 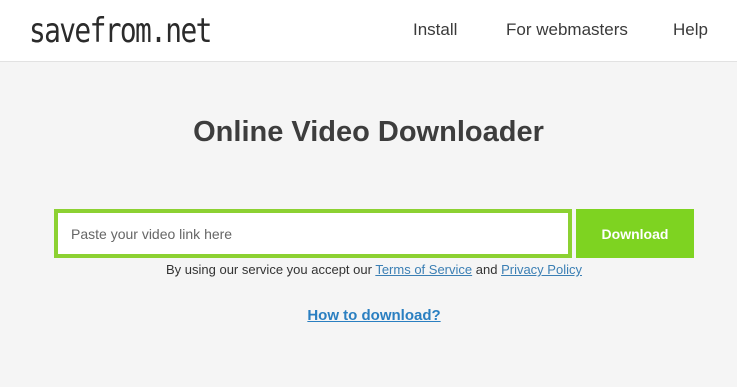 What do you see at coordinates (373, 315) in the screenshot?
I see `how-to-download-link: How to download?` at bounding box center [373, 315].